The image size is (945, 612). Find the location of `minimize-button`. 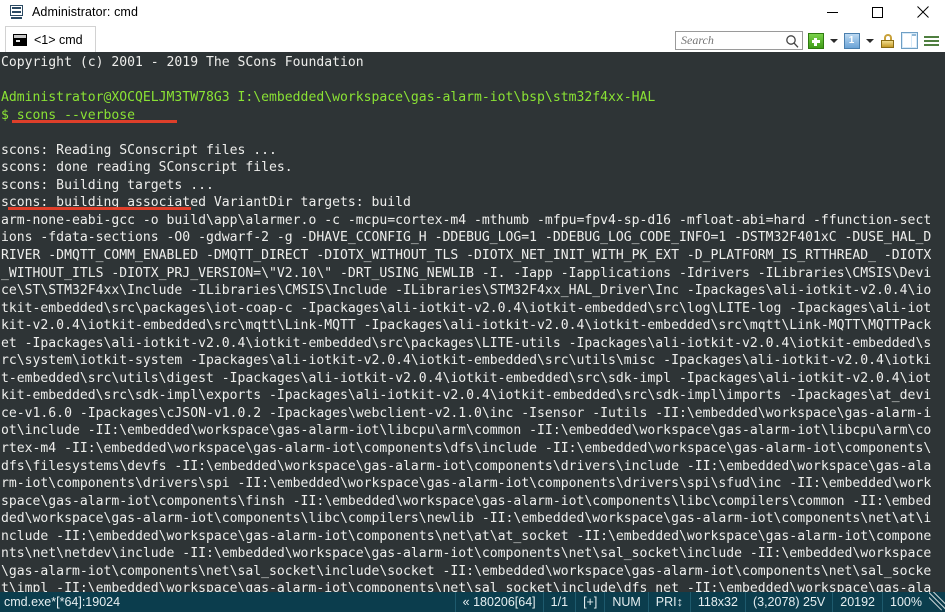

minimize-button is located at coordinates (832, 12).